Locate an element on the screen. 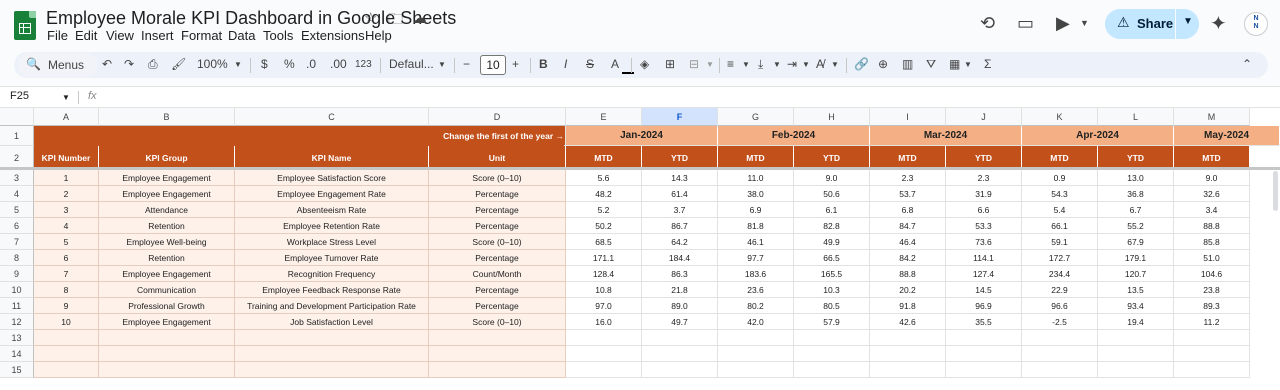  gemini-icon: ✦ is located at coordinates (1218, 23).